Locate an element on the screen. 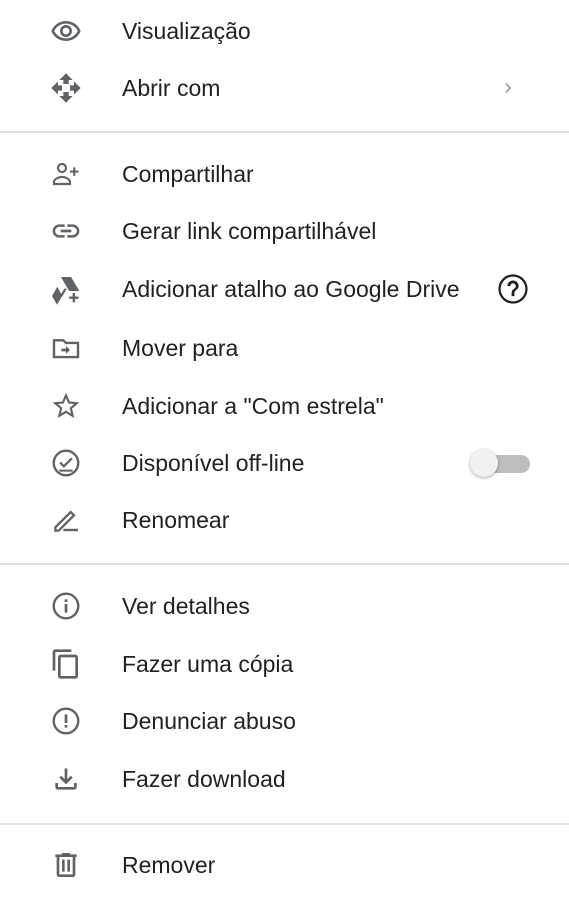 The image size is (569, 916). menu-item-label: Mover para is located at coordinates (180, 347).